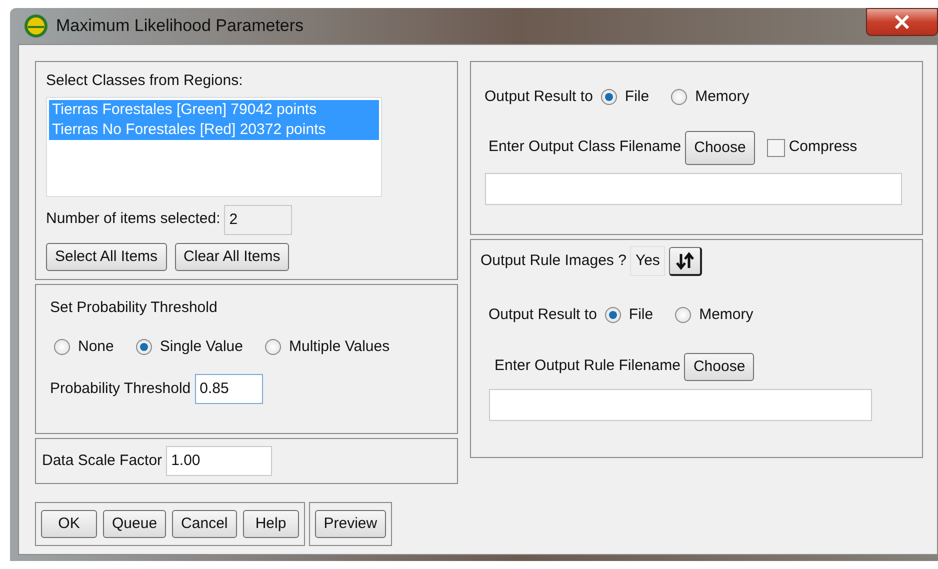  I want to click on panel-label: Set Probability Threshold, so click(134, 308).